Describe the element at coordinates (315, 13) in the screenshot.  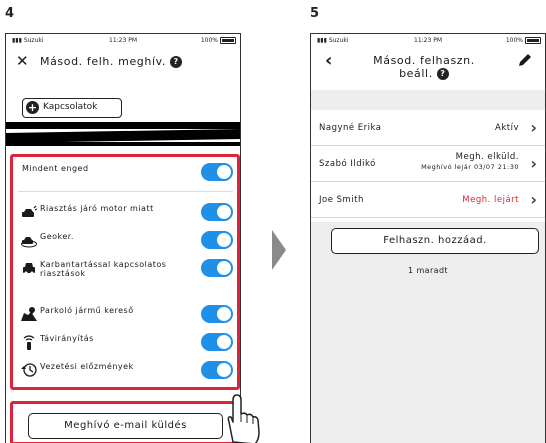
I see `step-number-5: 5` at that location.